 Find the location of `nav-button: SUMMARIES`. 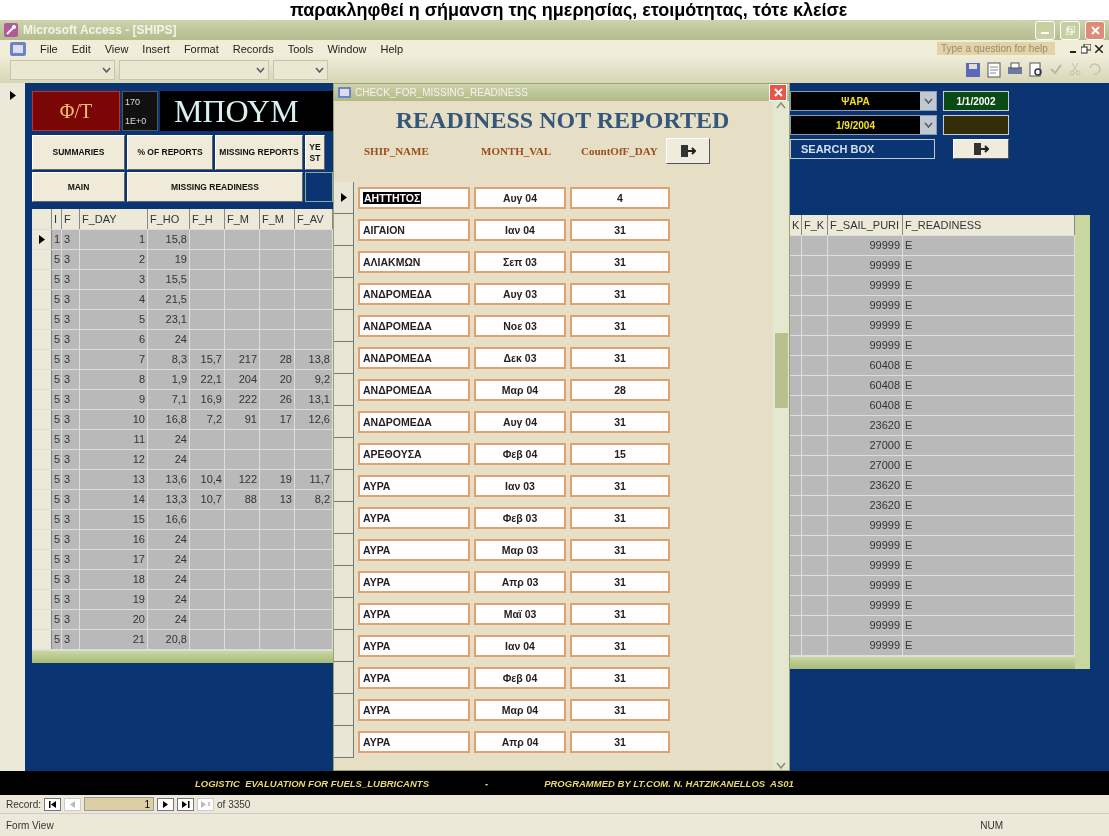

nav-button: SUMMARIES is located at coordinates (78, 152).